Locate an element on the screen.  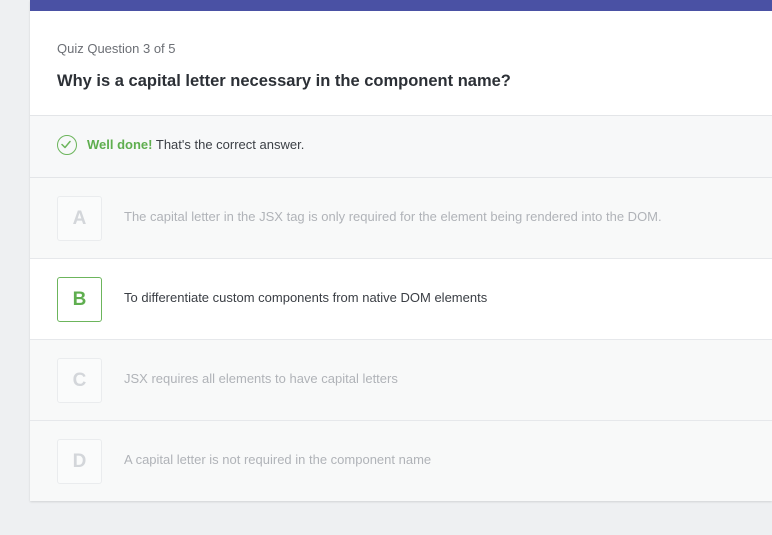
option-letter: C is located at coordinates (79, 380).